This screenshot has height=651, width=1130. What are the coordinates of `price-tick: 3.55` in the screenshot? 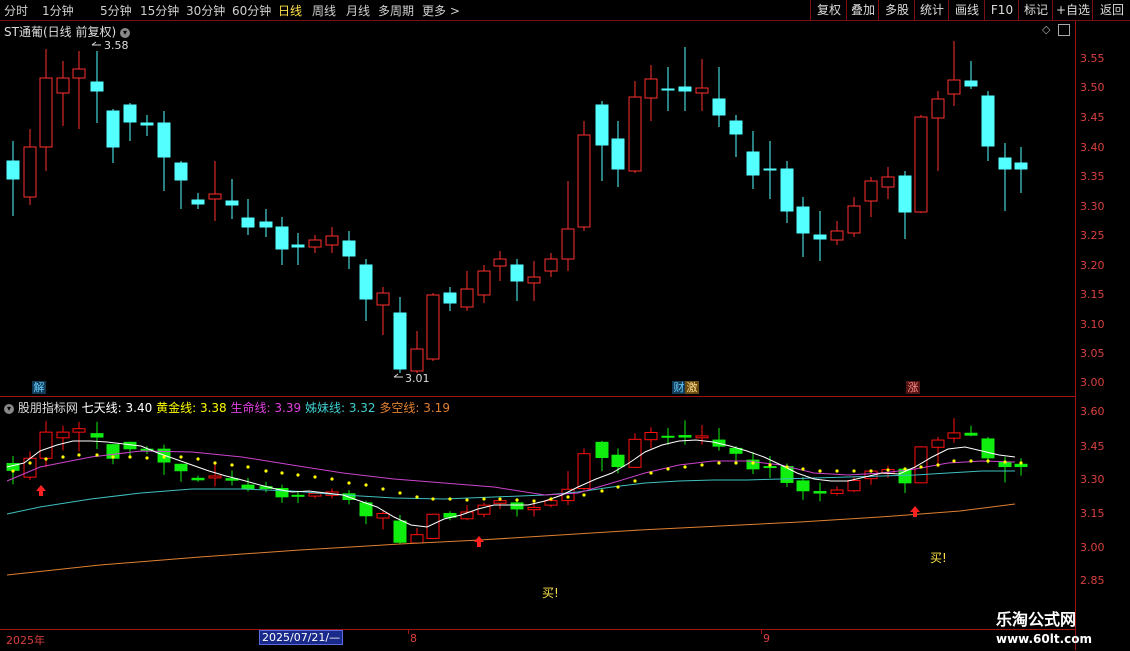 It's located at (1092, 58).